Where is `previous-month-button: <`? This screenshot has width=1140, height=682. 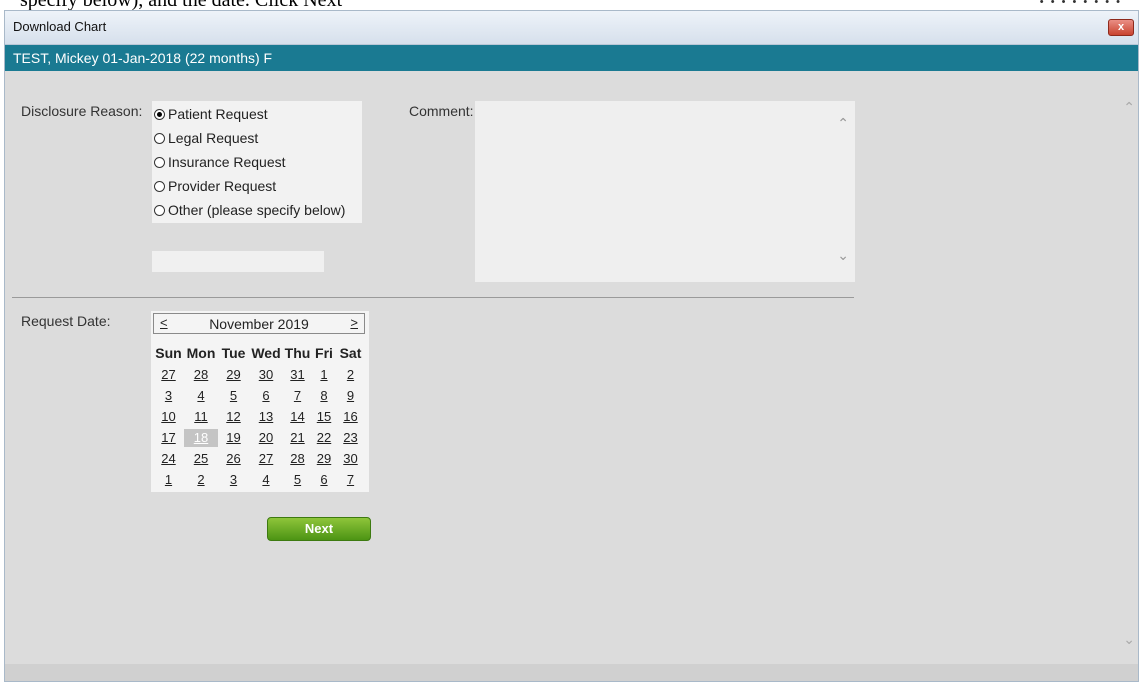
previous-month-button: < is located at coordinates (164, 322).